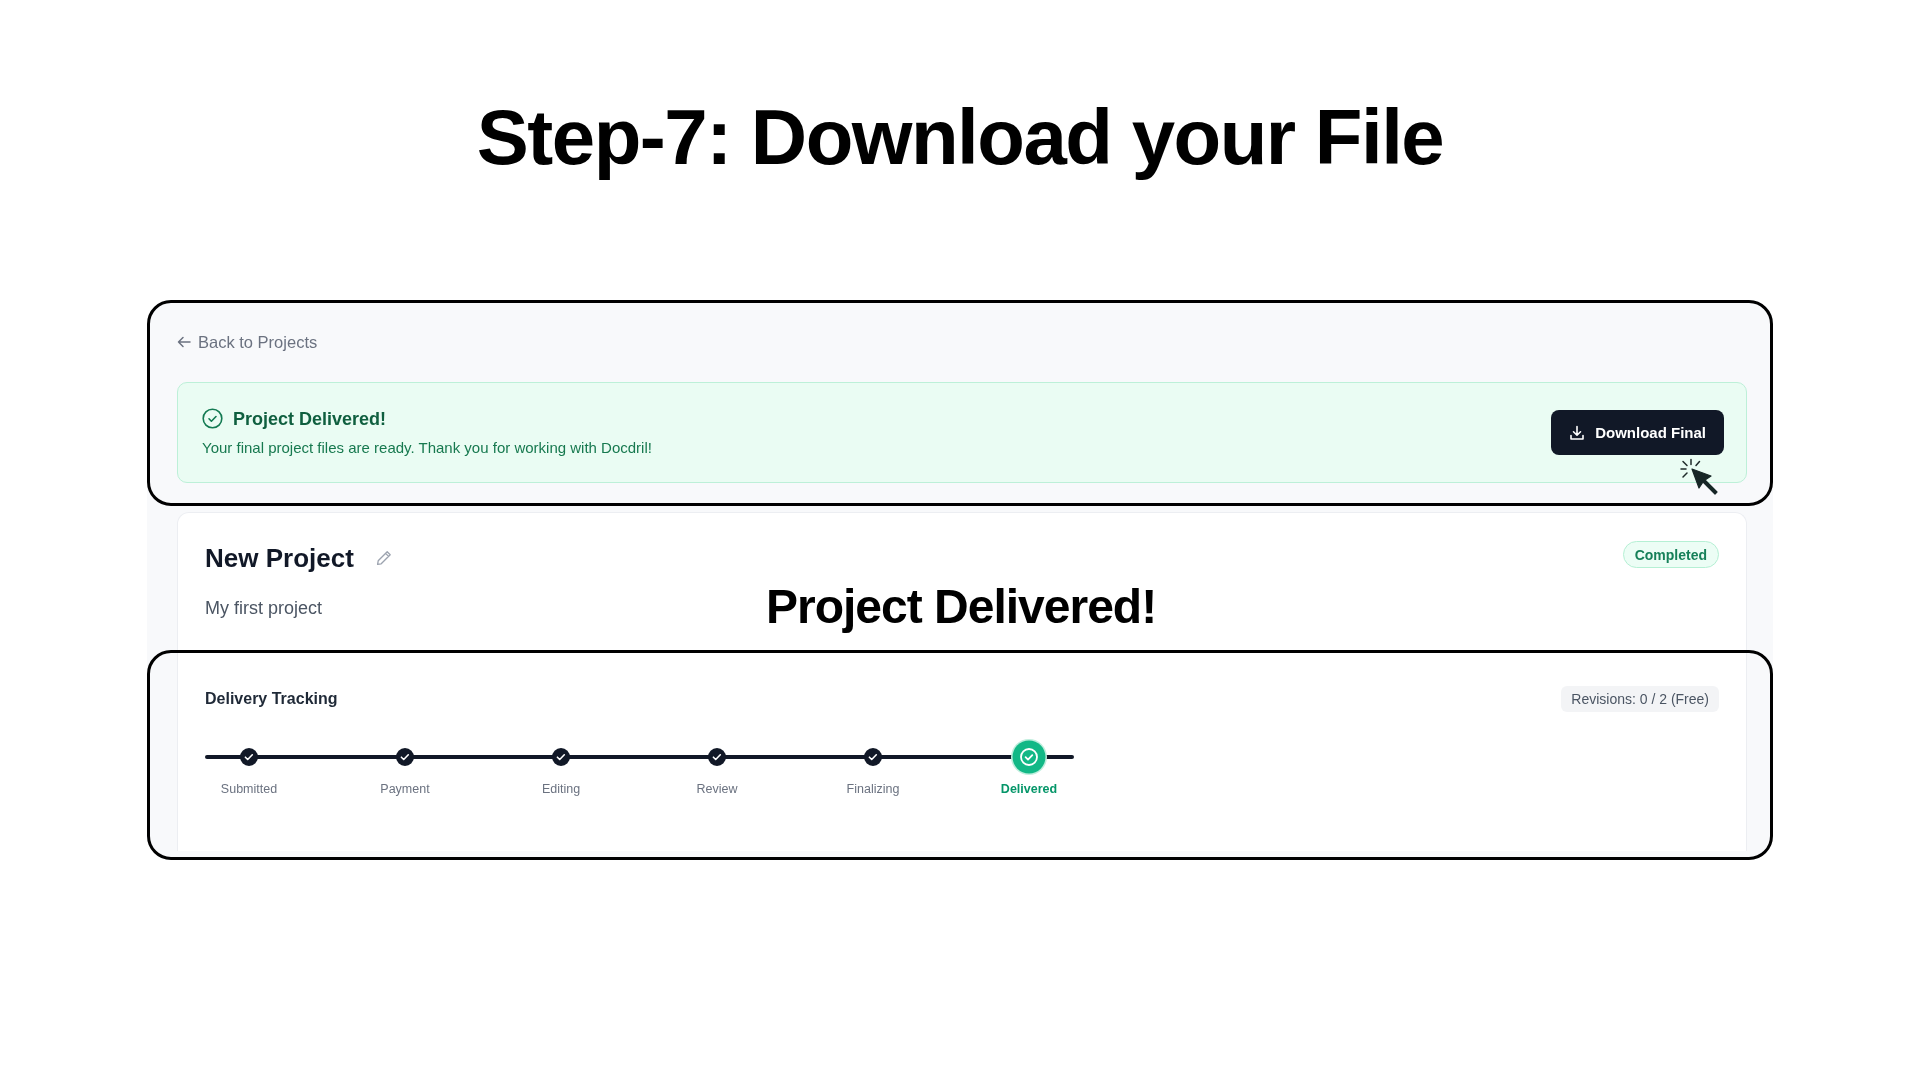 The height and width of the screenshot is (1080, 1920). Describe the element at coordinates (561, 789) in the screenshot. I see `step-label: Editing` at that location.